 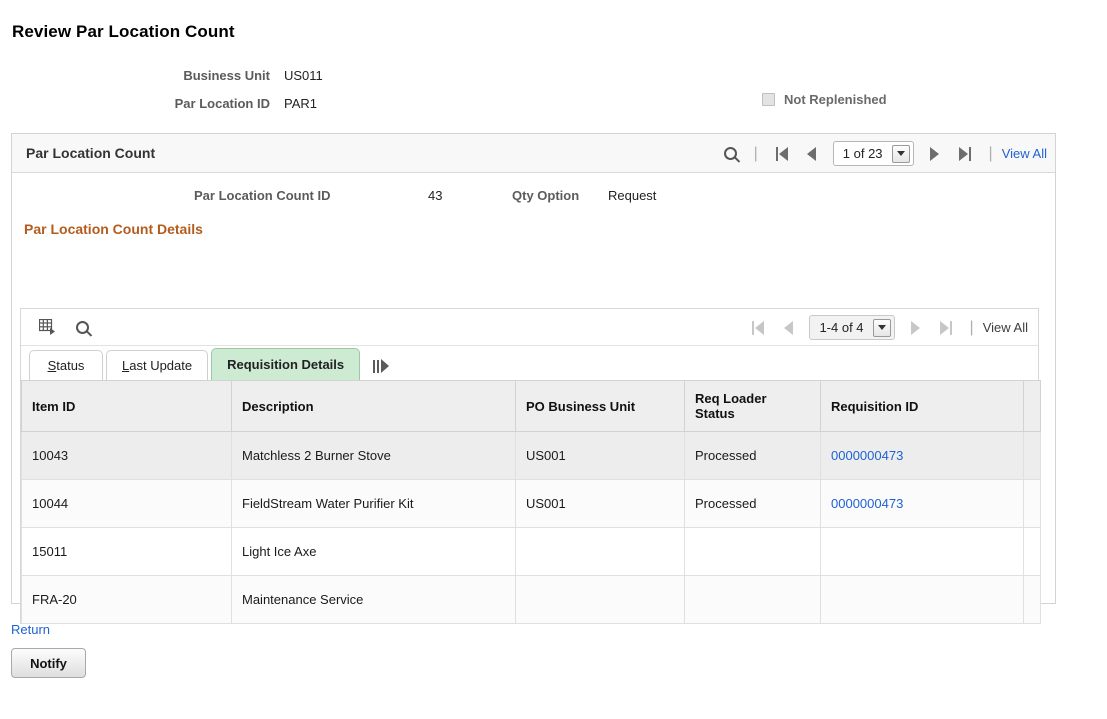 I want to click on previous-row-icon, so click(x=788, y=328).